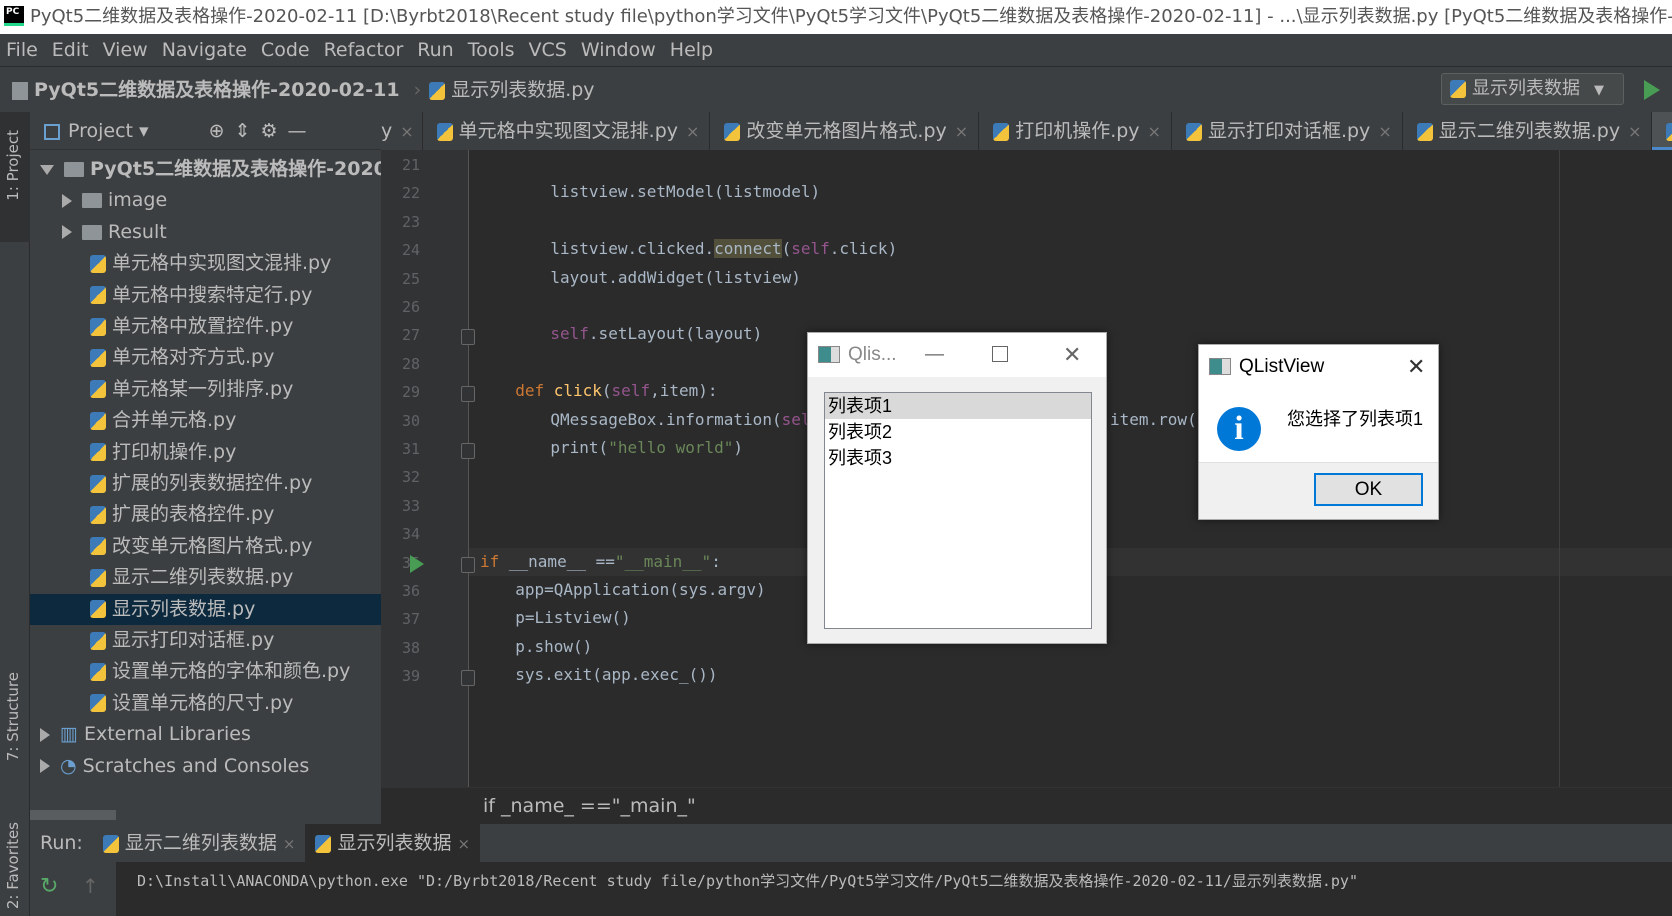  I want to click on rerun-icon: ↻, so click(49, 886).